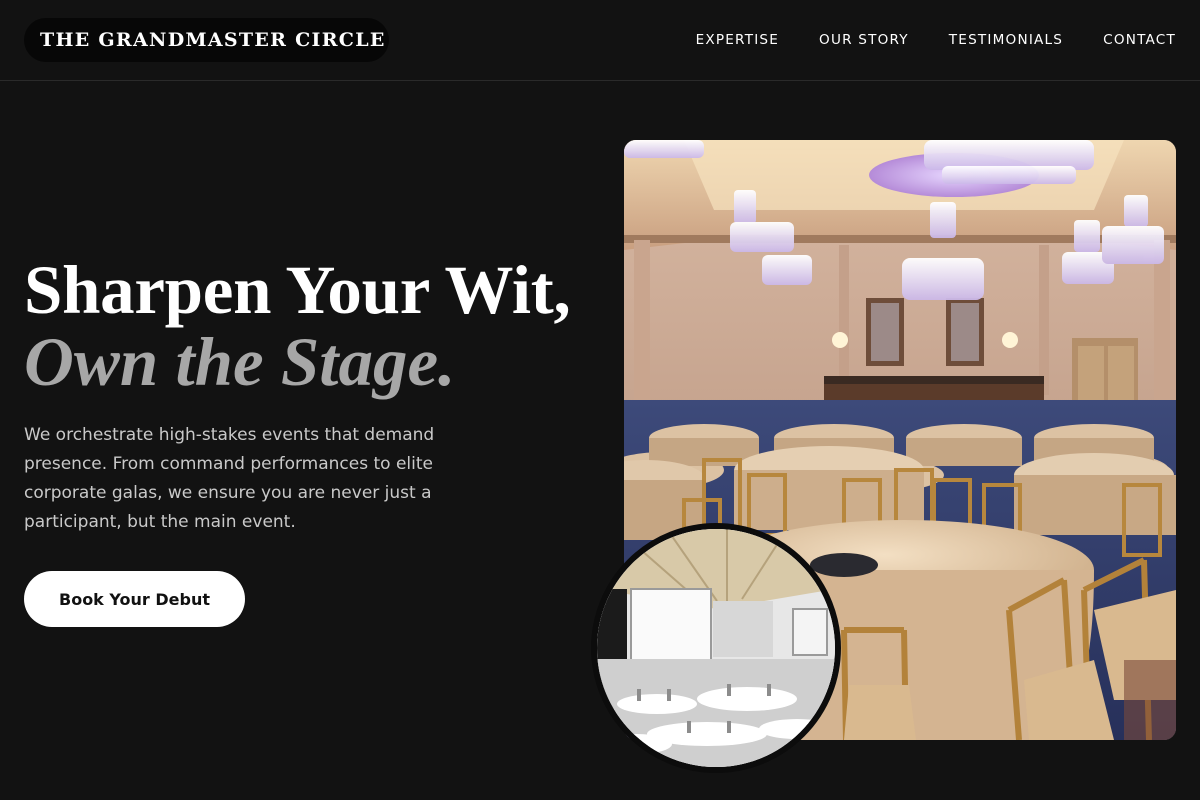 This screenshot has width=1200, height=800. What do you see at coordinates (297, 290) in the screenshot?
I see `hero-headline-line1: Sharpen Your Wit,` at bounding box center [297, 290].